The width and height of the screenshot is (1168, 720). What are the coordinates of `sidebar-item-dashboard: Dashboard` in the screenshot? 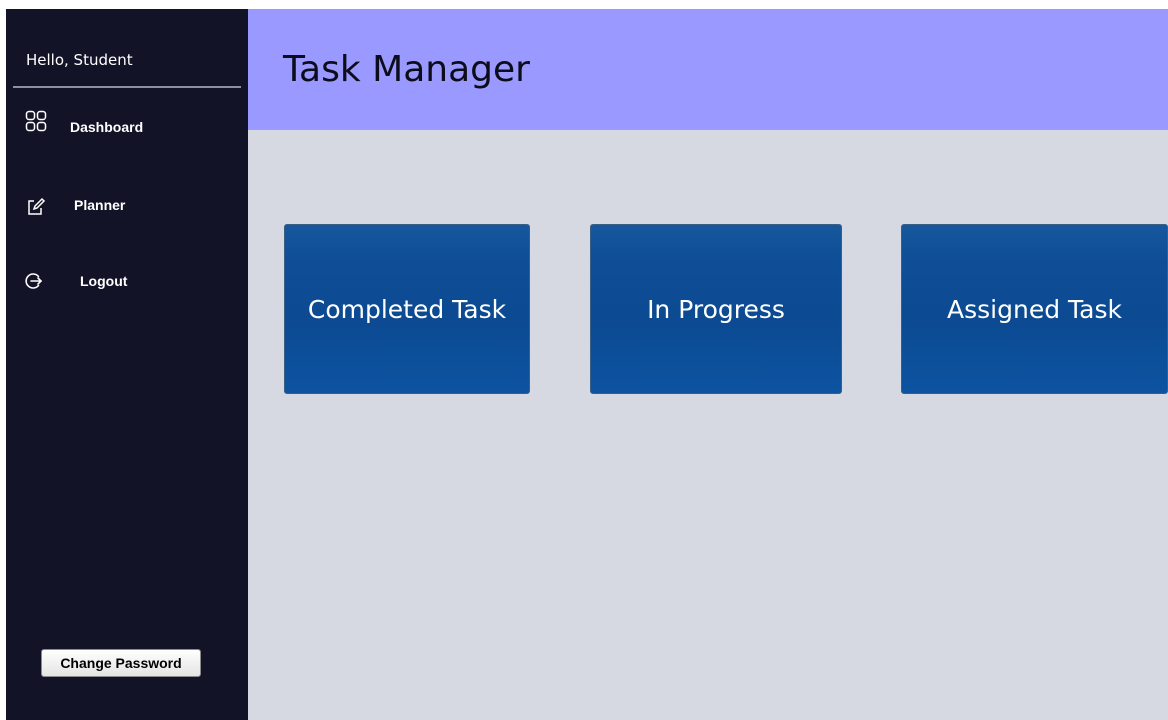 It's located at (127, 127).